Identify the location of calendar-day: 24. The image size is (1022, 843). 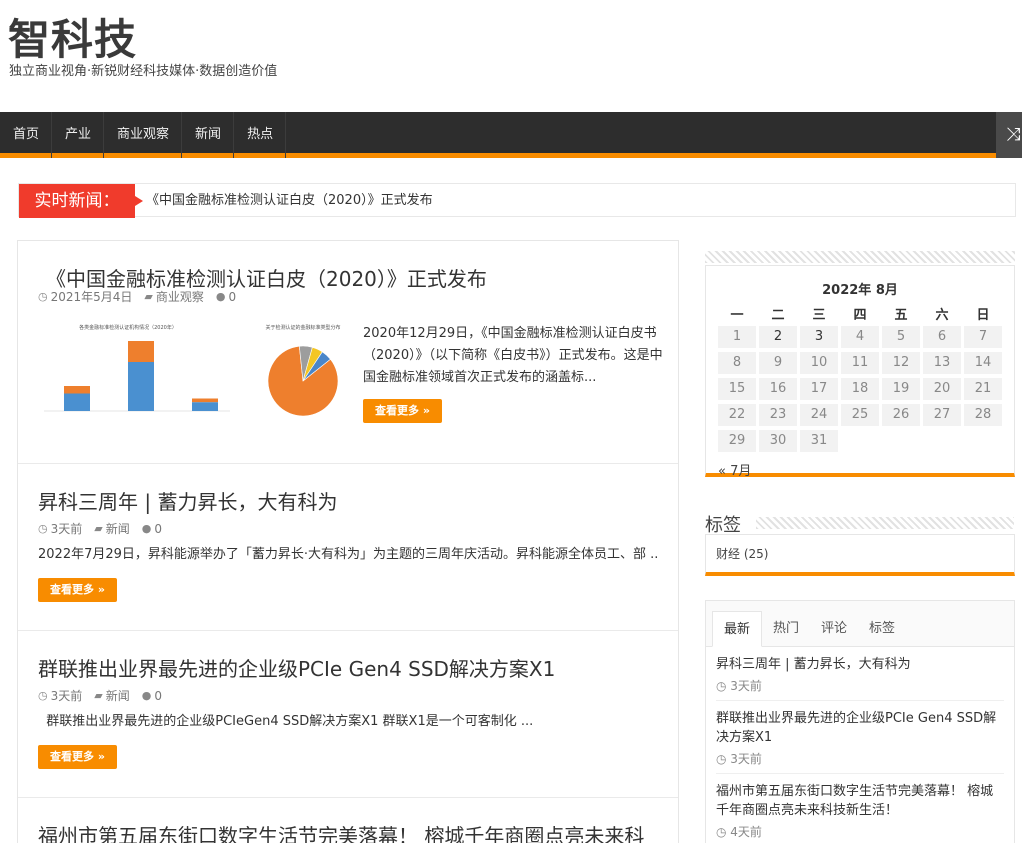
(819, 415).